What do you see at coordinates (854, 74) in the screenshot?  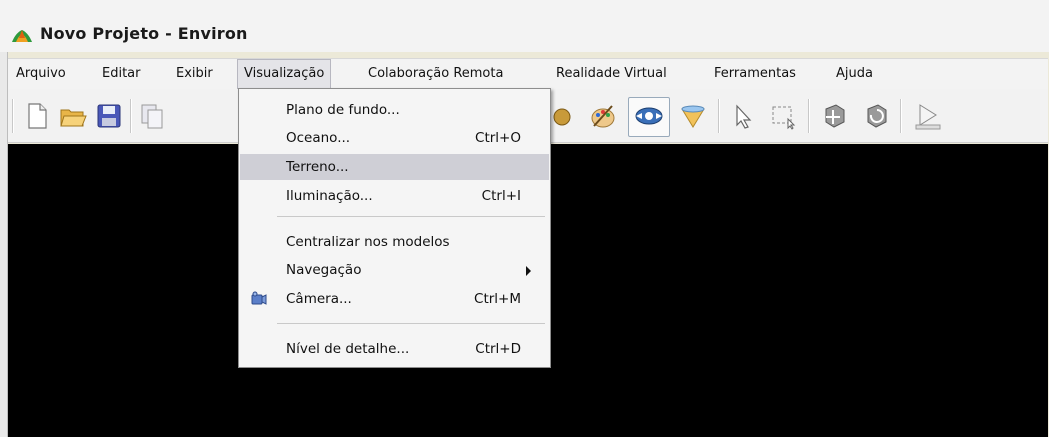 I see `menu-ajuda: Ajuda` at bounding box center [854, 74].